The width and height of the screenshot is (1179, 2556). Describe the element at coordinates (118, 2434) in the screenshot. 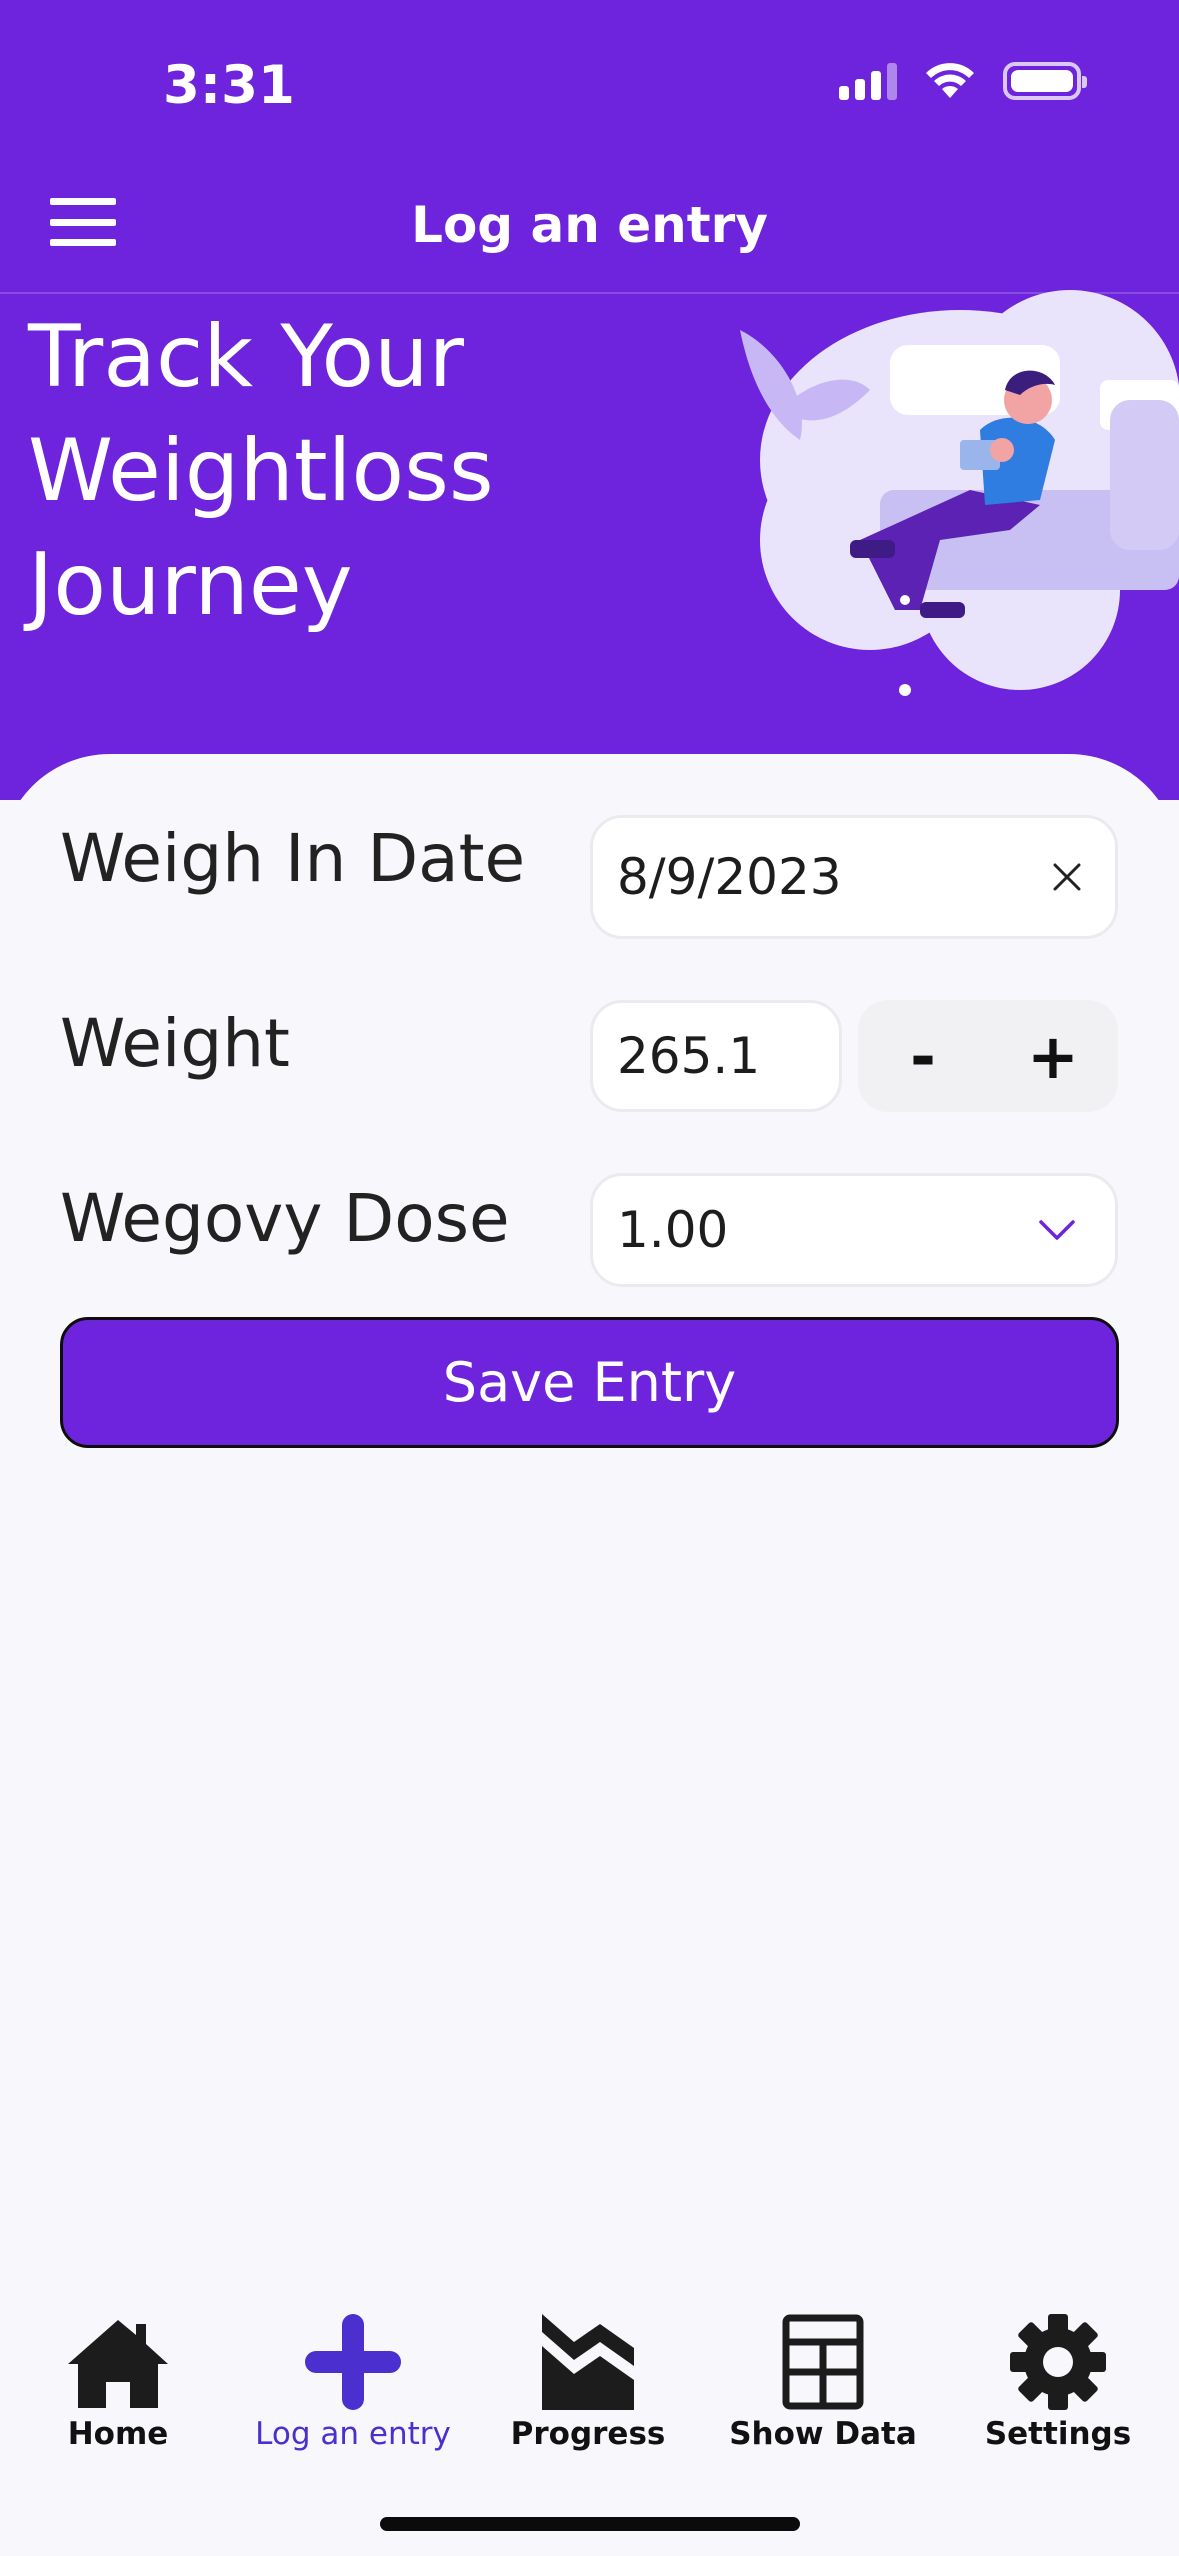

I see `tab-label: Home` at that location.